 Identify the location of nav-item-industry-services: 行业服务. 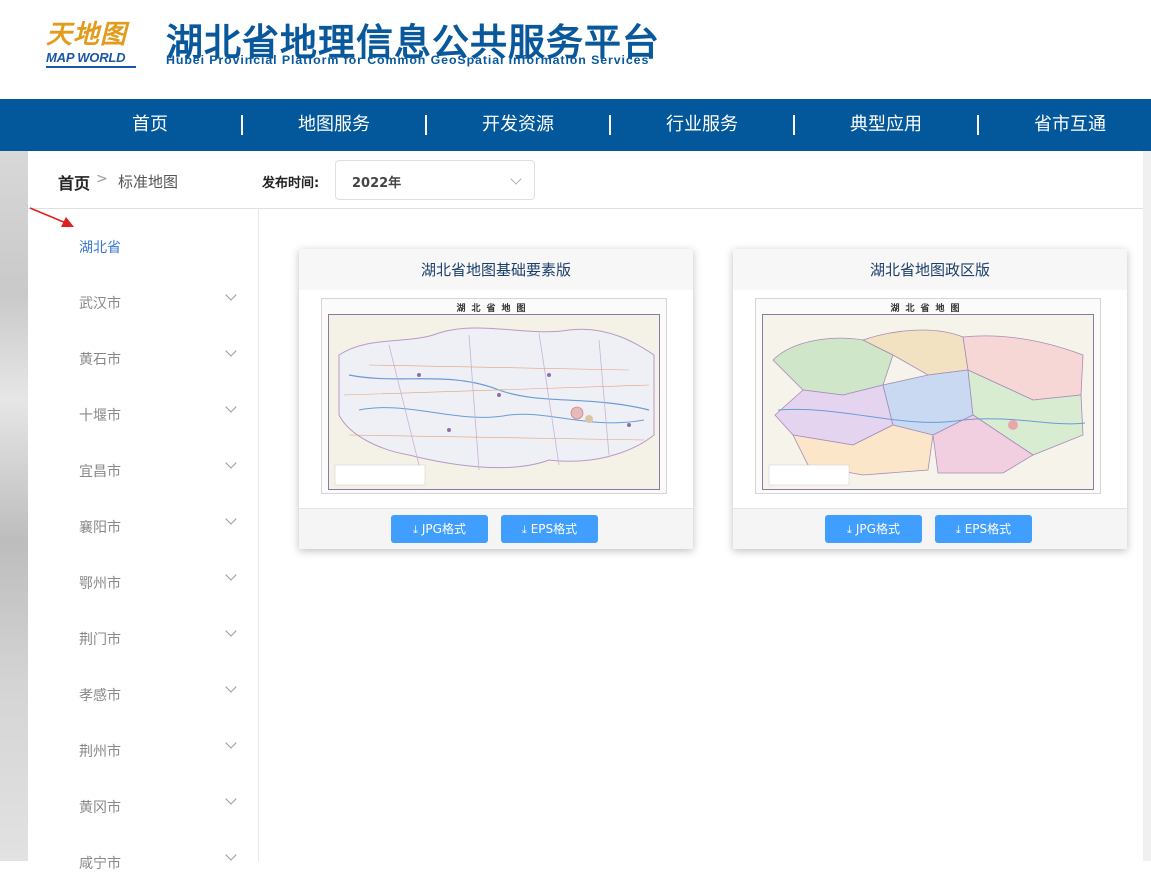
(702, 125).